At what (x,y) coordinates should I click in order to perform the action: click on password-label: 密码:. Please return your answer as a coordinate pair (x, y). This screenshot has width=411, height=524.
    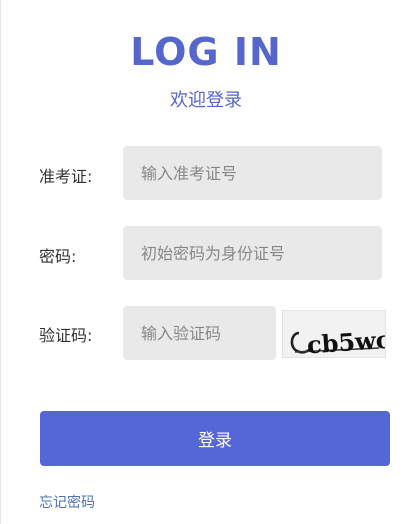
    Looking at the image, I should click on (58, 256).